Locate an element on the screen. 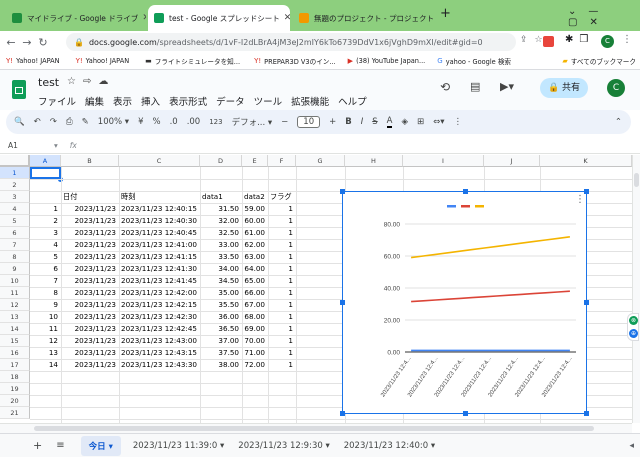 The image size is (640, 457). account-avatar: C is located at coordinates (616, 88).